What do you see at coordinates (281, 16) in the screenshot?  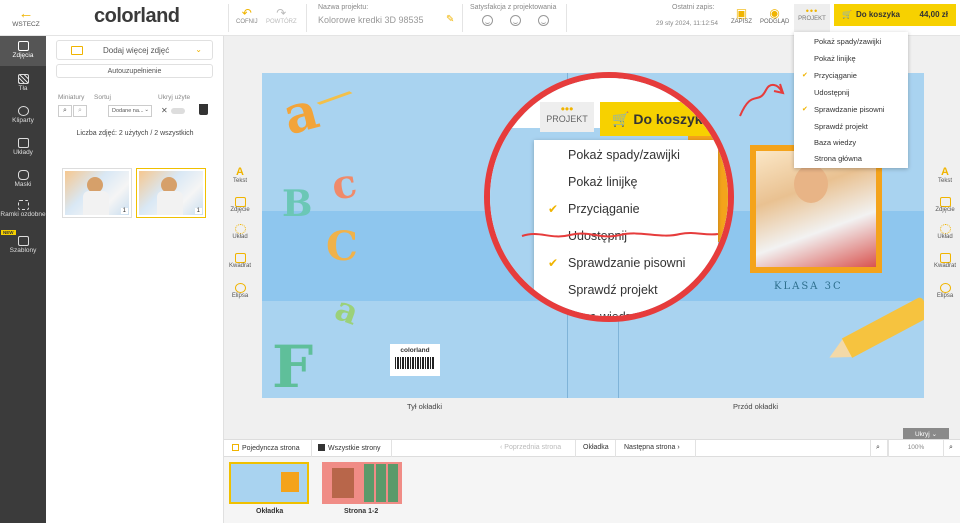 I see `redo-button: ↷ POWTÓRZ` at bounding box center [281, 16].